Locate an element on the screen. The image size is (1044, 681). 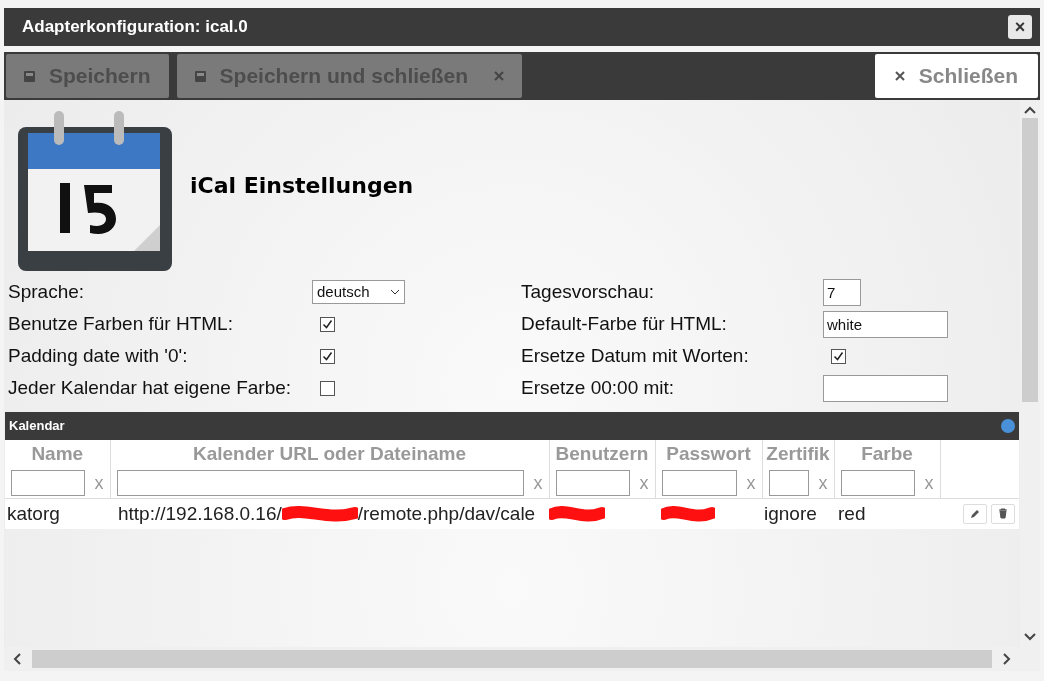
collapse-icon is located at coordinates (1008, 426).